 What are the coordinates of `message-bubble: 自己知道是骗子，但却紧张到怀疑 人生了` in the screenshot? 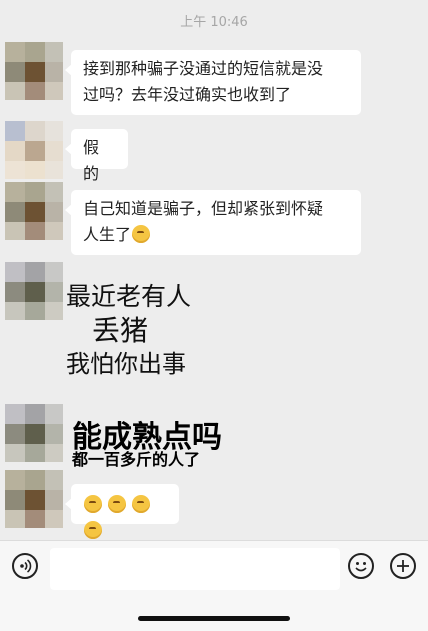 It's located at (213, 222).